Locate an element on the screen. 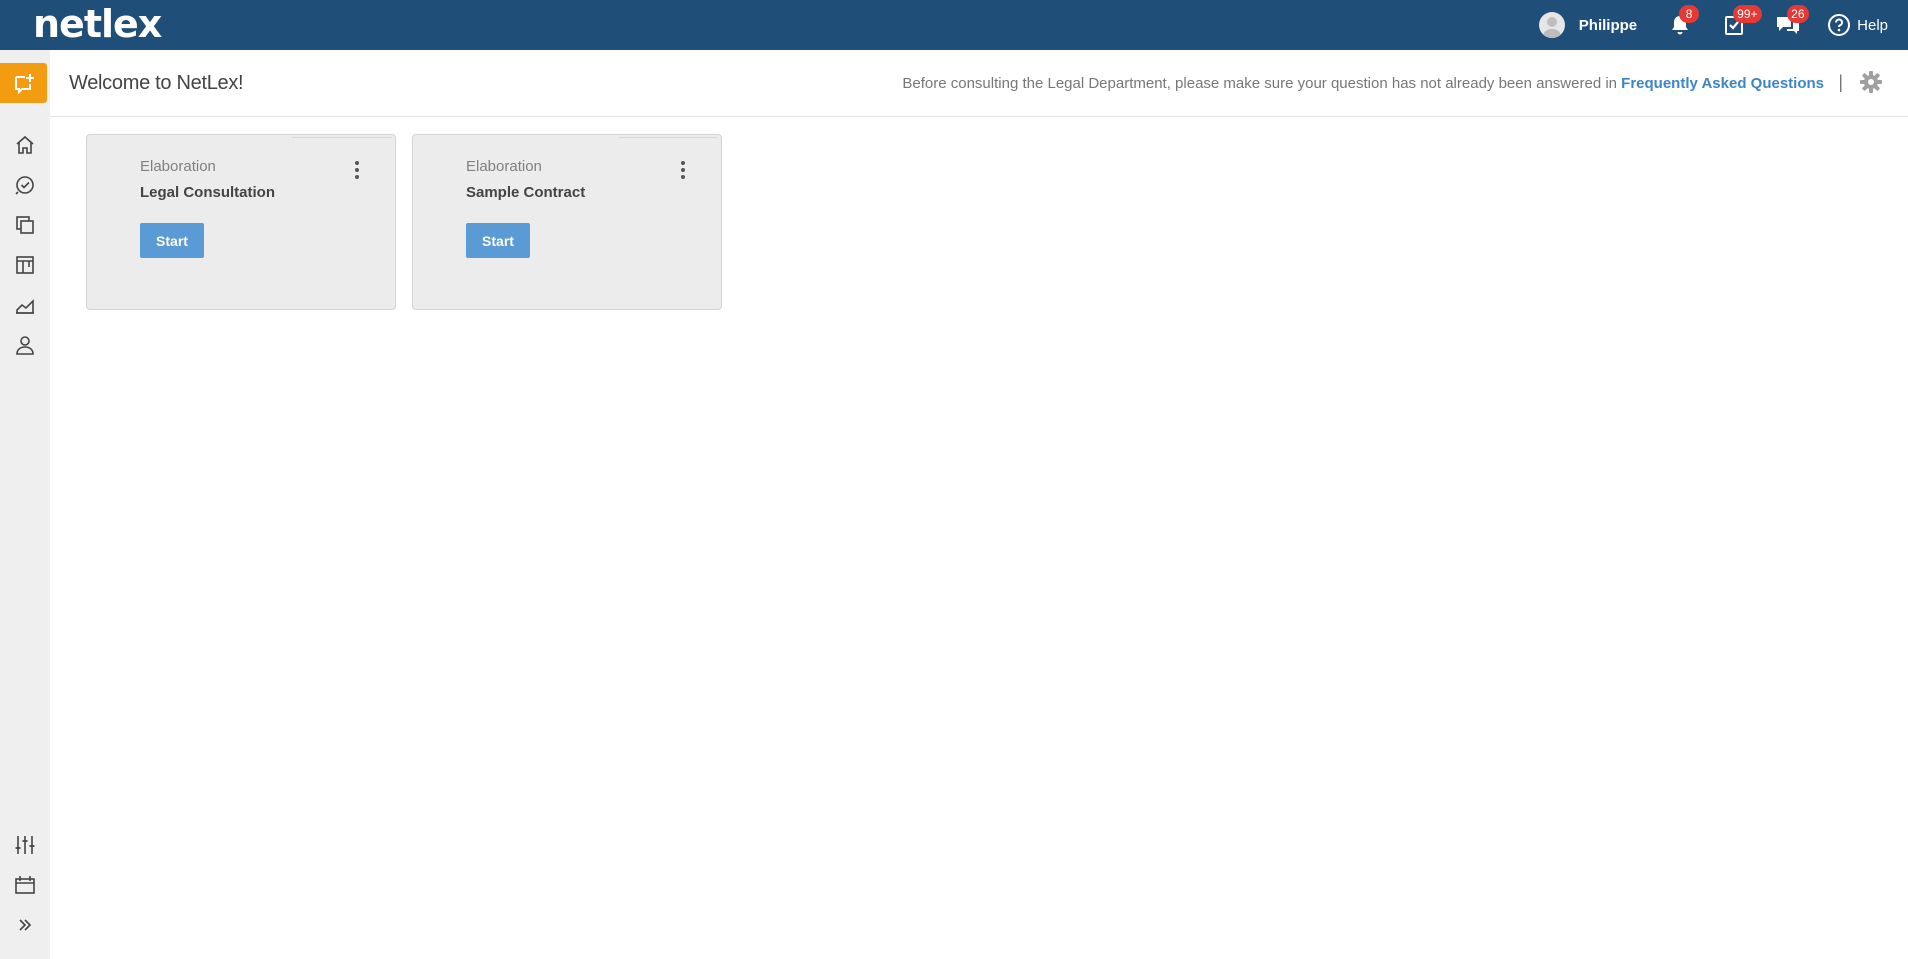 This screenshot has height=959, width=1908. user-menu: Philippe is located at coordinates (1588, 25).